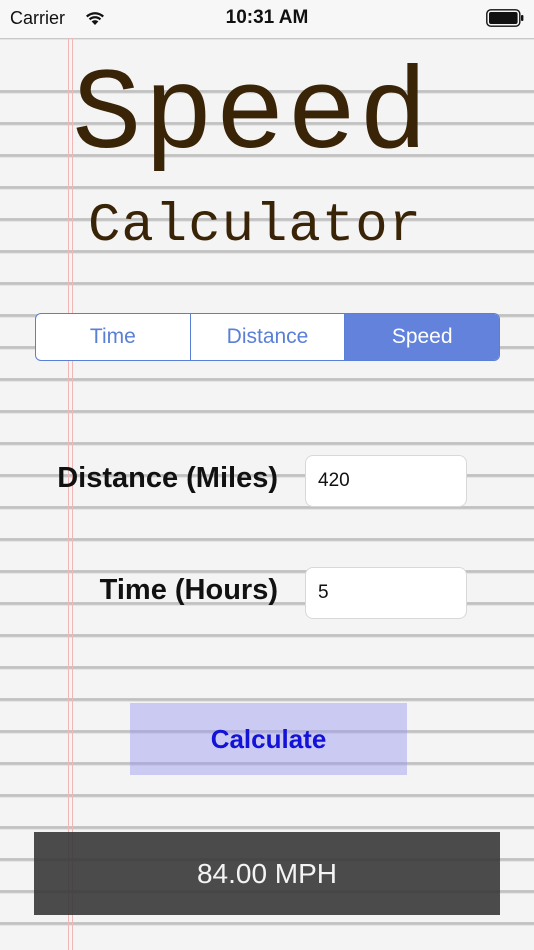 This screenshot has height=950, width=534. What do you see at coordinates (251, 116) in the screenshot?
I see `title-speed: Speed` at bounding box center [251, 116].